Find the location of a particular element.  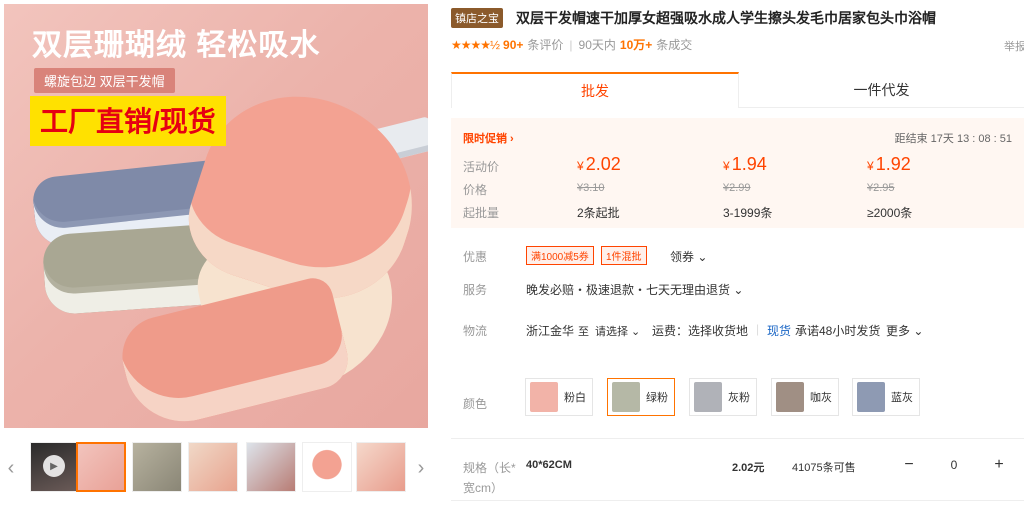

sales-prefix: 90天内 is located at coordinates (597, 45).